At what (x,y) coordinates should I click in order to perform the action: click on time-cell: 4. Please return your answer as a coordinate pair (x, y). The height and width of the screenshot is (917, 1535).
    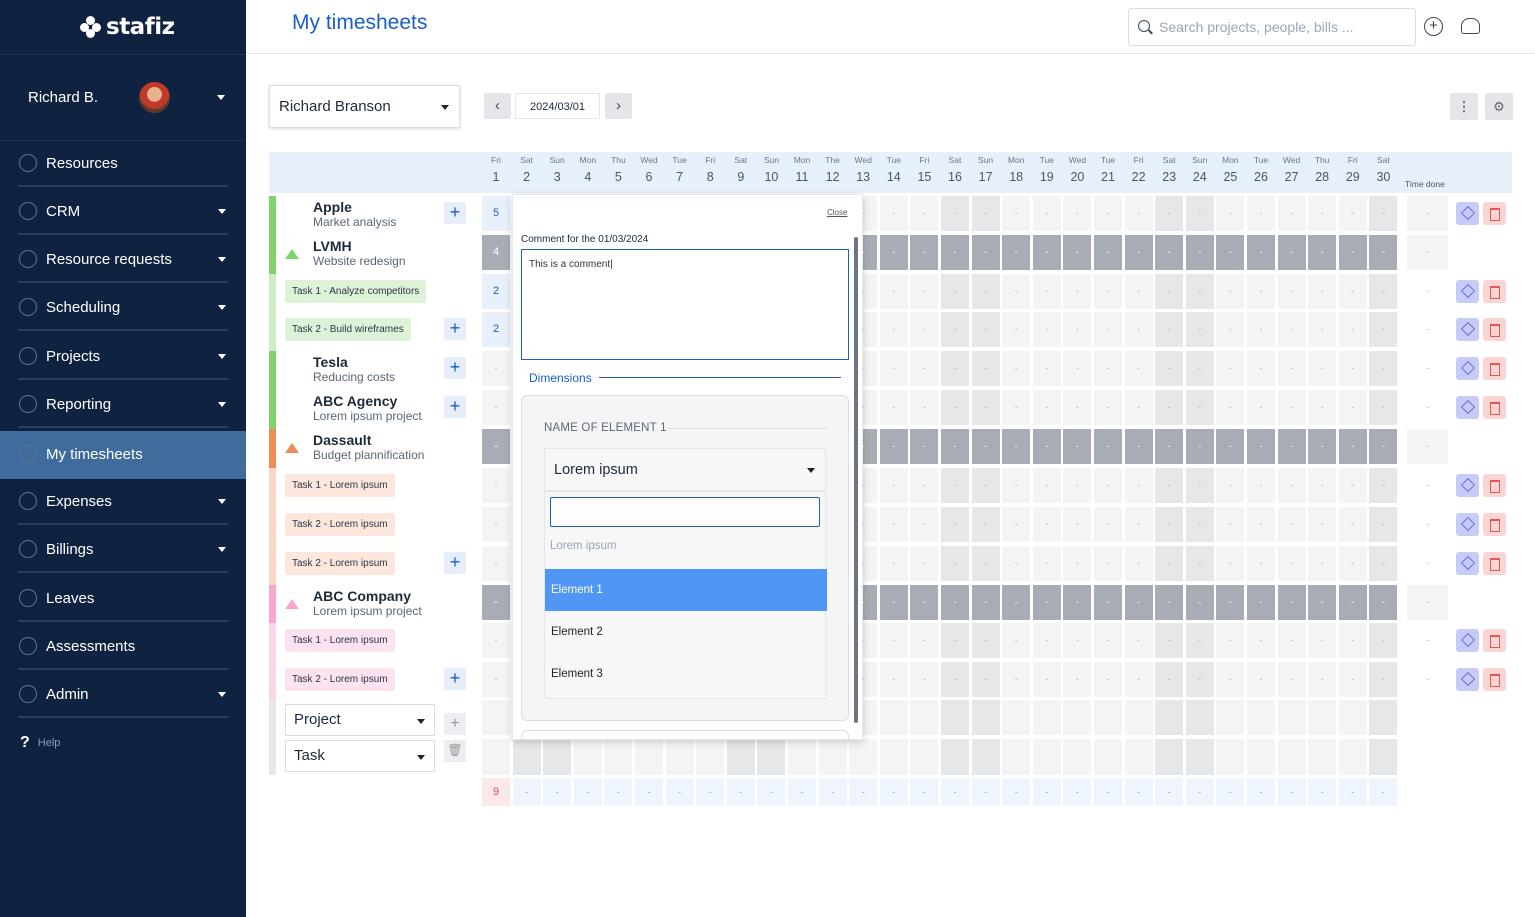
    Looking at the image, I should click on (496, 252).